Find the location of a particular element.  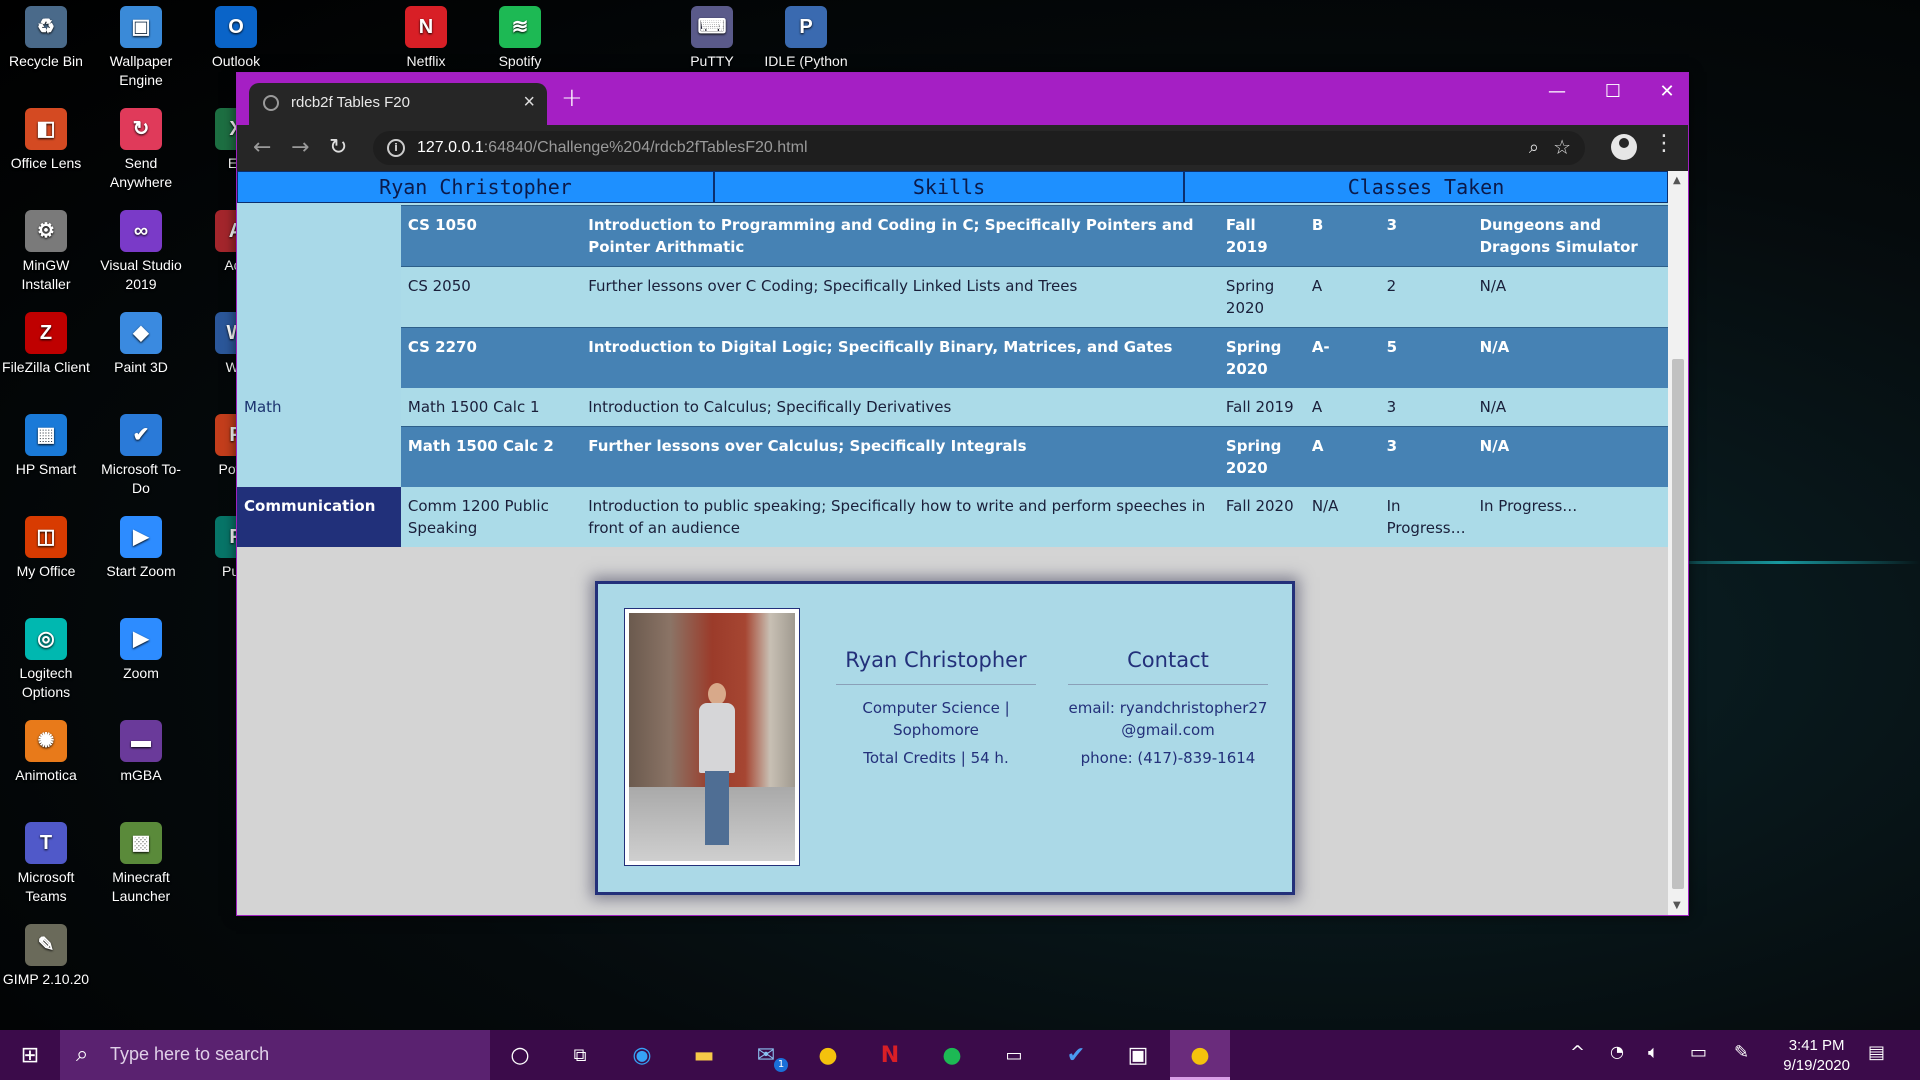

scrollbar-thumb is located at coordinates (1678, 624).